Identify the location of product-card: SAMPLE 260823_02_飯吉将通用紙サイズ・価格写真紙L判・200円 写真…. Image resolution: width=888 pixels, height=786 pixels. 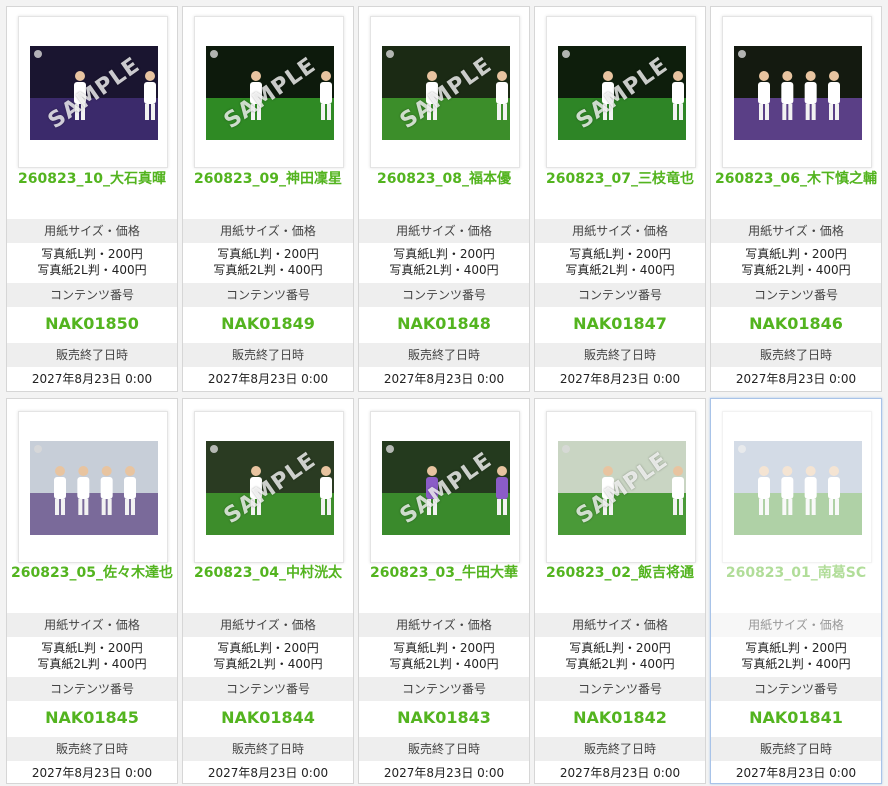
(620, 591).